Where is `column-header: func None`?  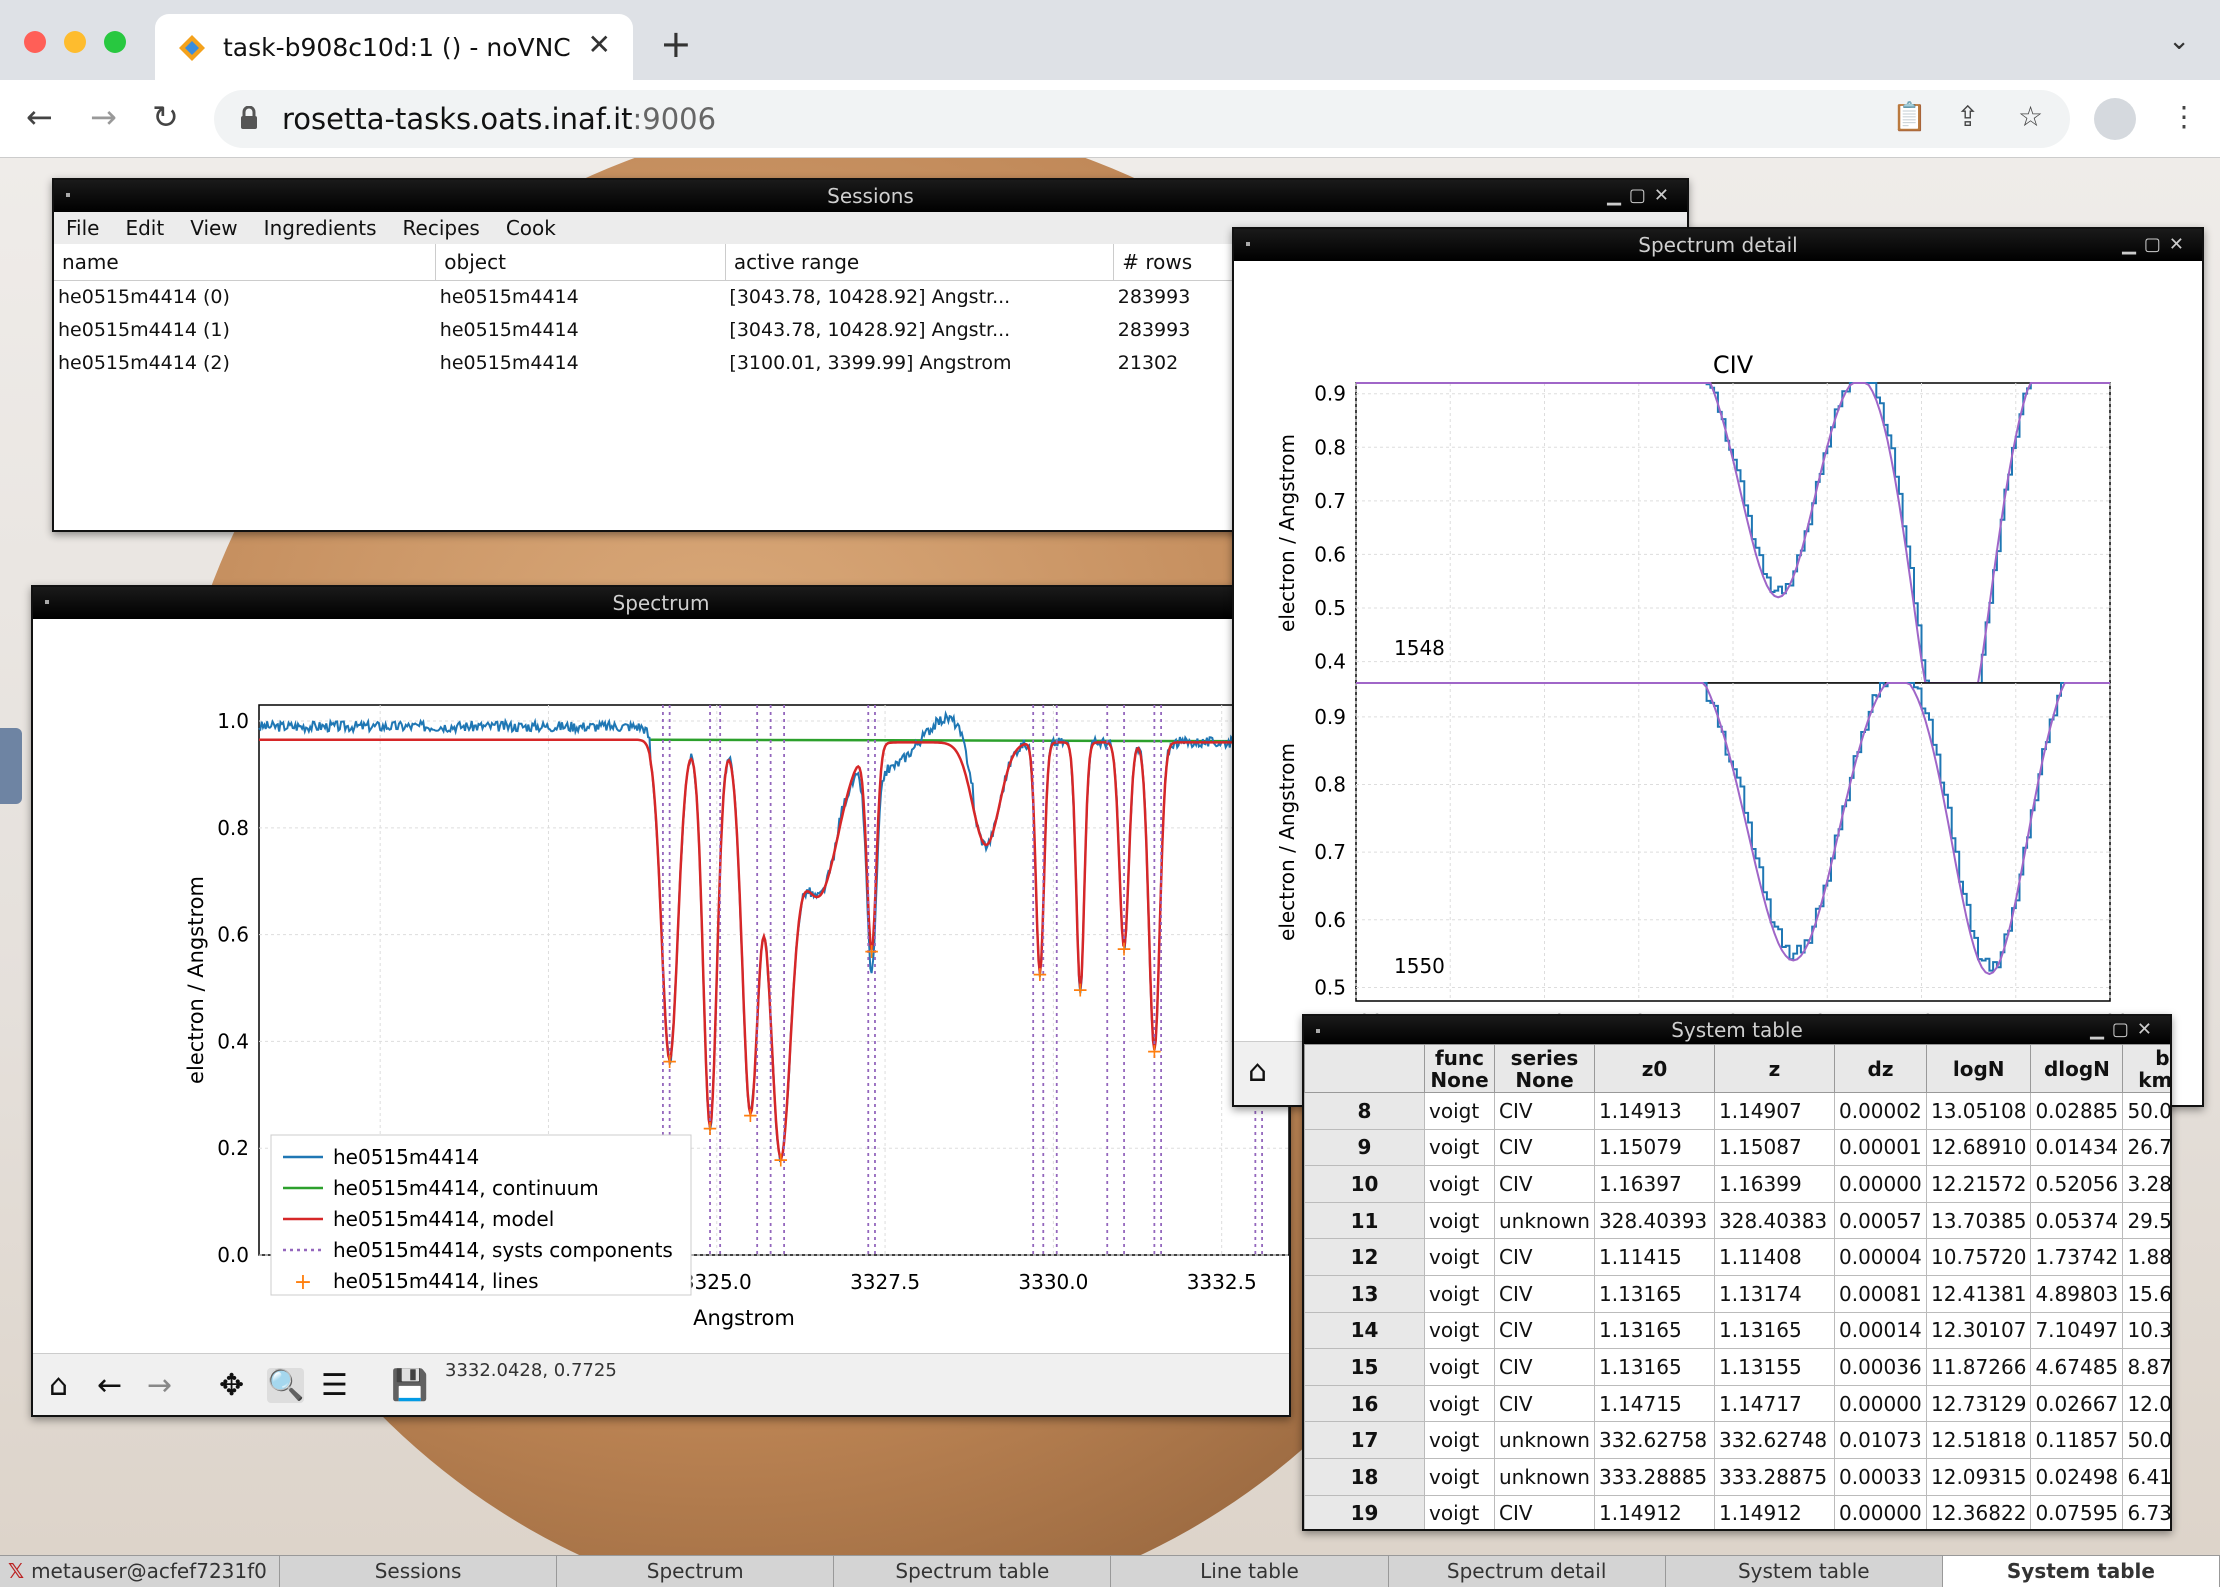
column-header: func None is located at coordinates (1459, 1068).